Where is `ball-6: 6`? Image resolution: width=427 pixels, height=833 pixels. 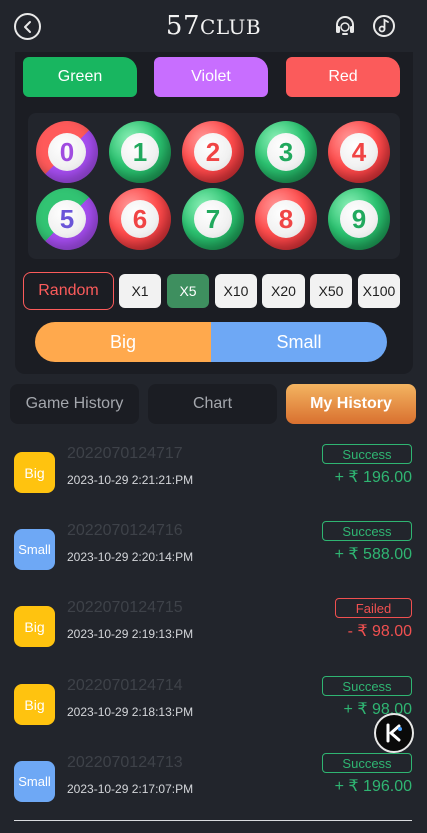 ball-6: 6 is located at coordinates (140, 219).